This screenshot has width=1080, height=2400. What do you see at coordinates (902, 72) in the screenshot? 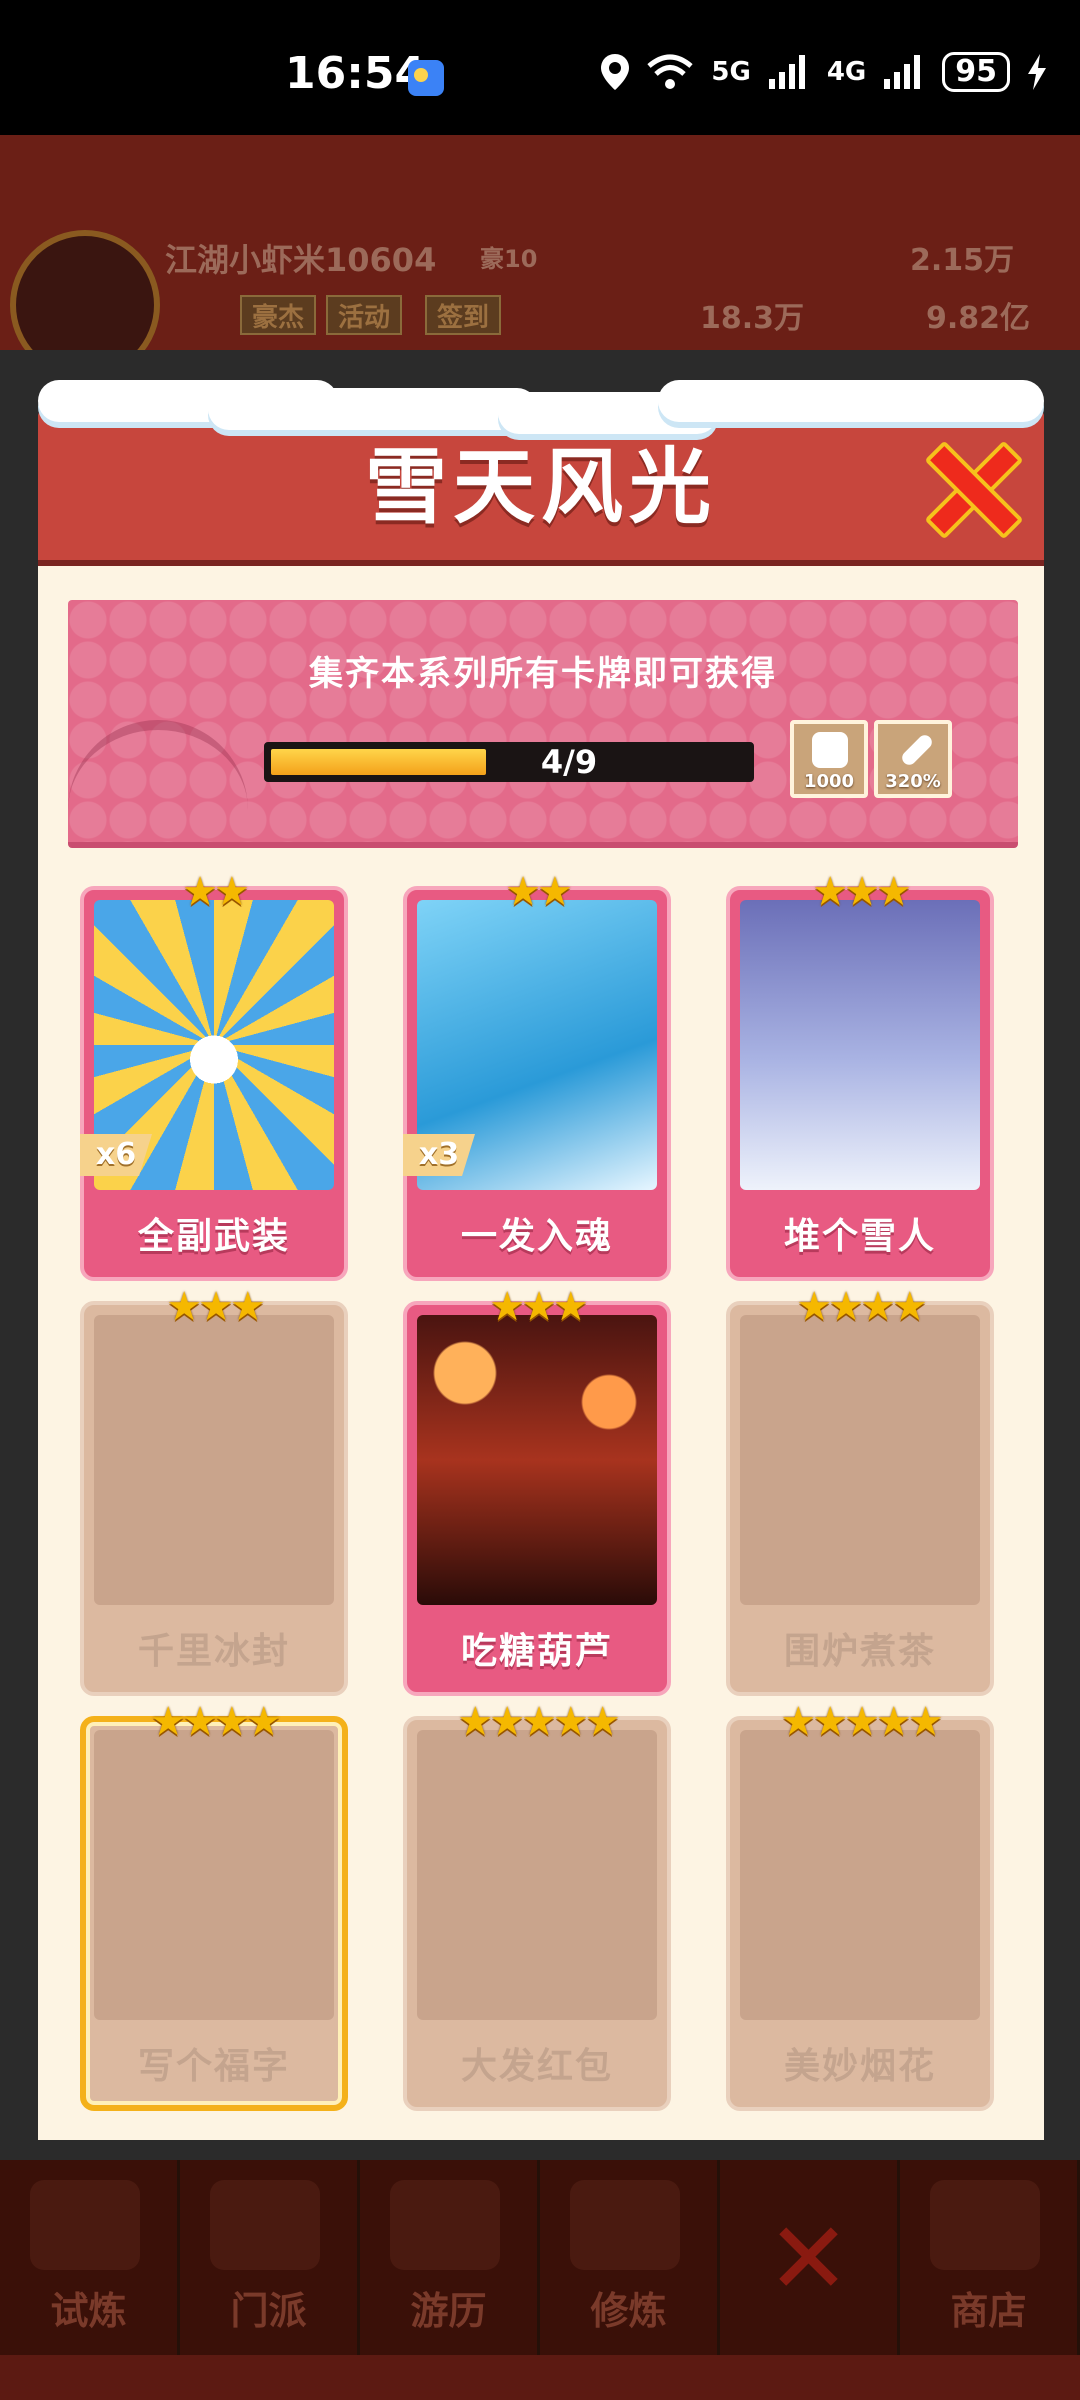
I see `signal-4g-icon` at bounding box center [902, 72].